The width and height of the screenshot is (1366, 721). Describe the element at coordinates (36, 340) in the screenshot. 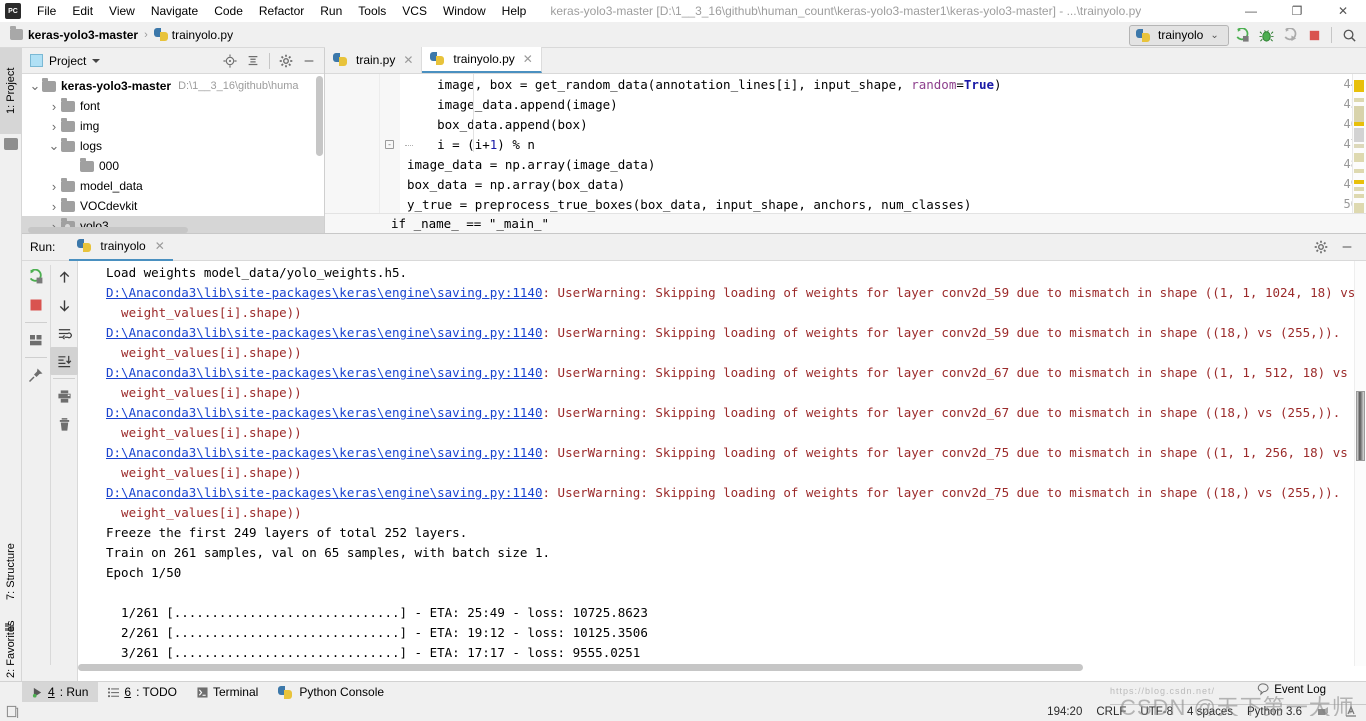

I see `restore-layout-icon` at that location.